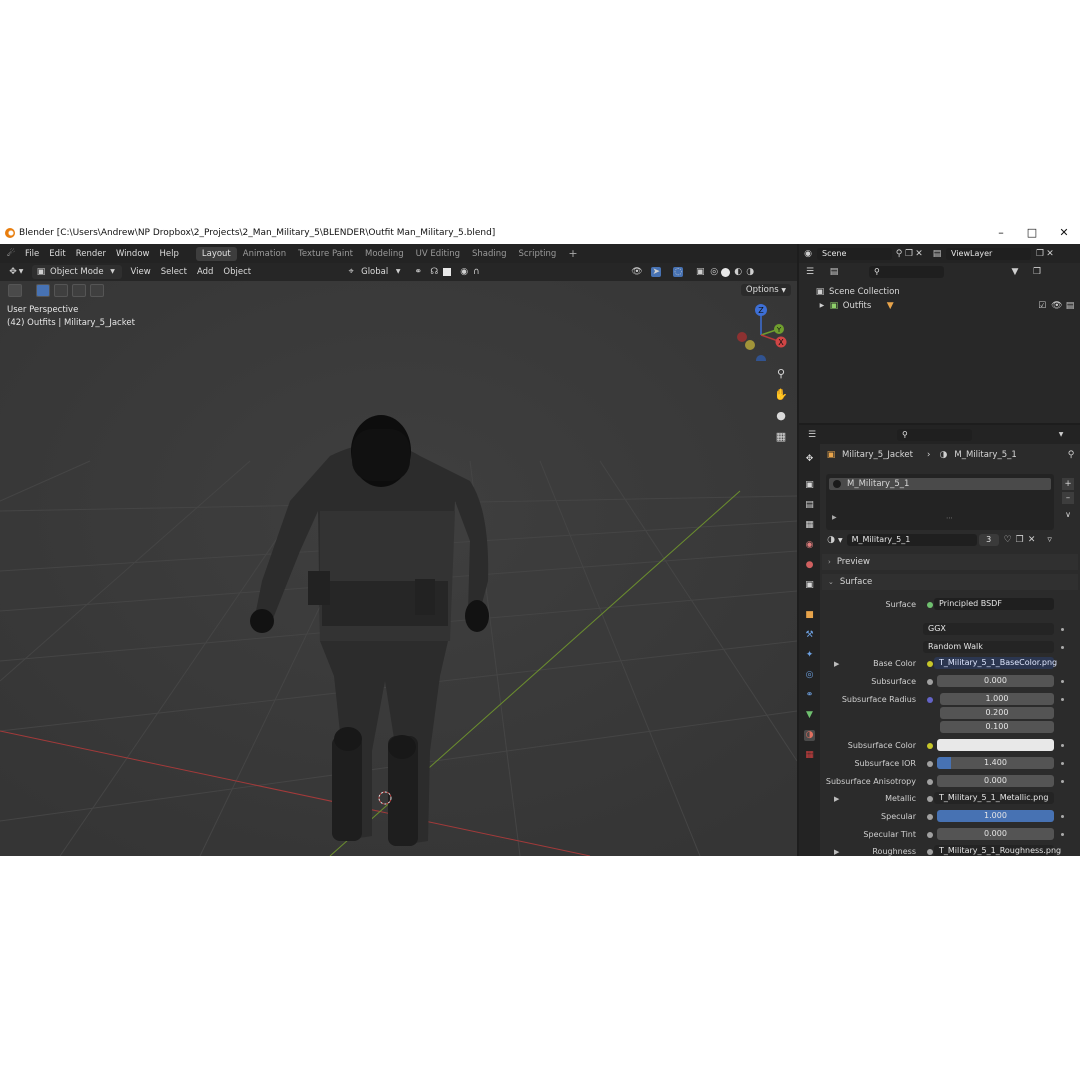 This screenshot has height=1080, width=1080. Describe the element at coordinates (994, 798) in the screenshot. I see `metallic-texture-field: T_Military_5_1_Metallic.png` at that location.